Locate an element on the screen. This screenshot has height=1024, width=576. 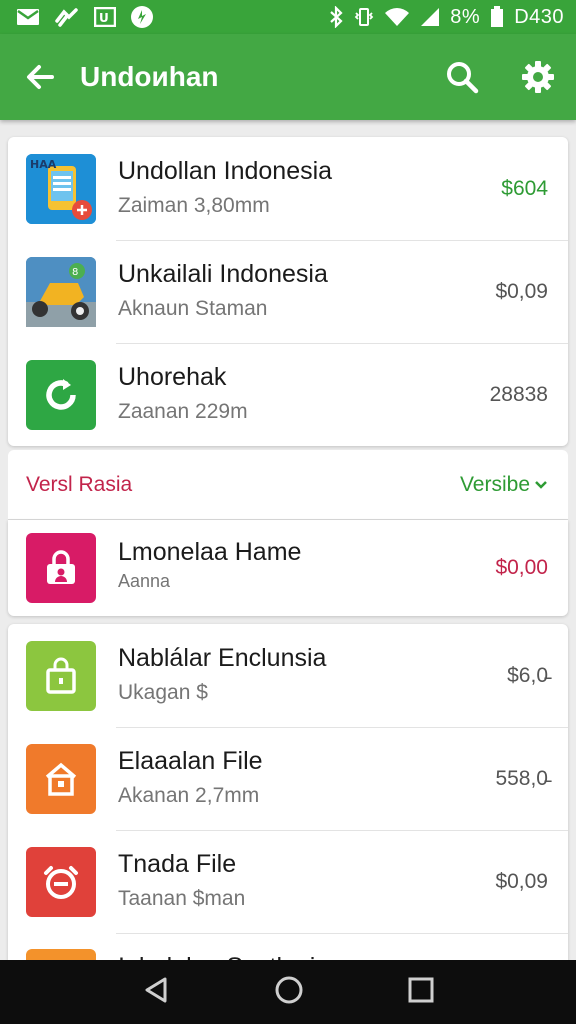
version-filter-dropdown: Versibe is located at coordinates (504, 485).